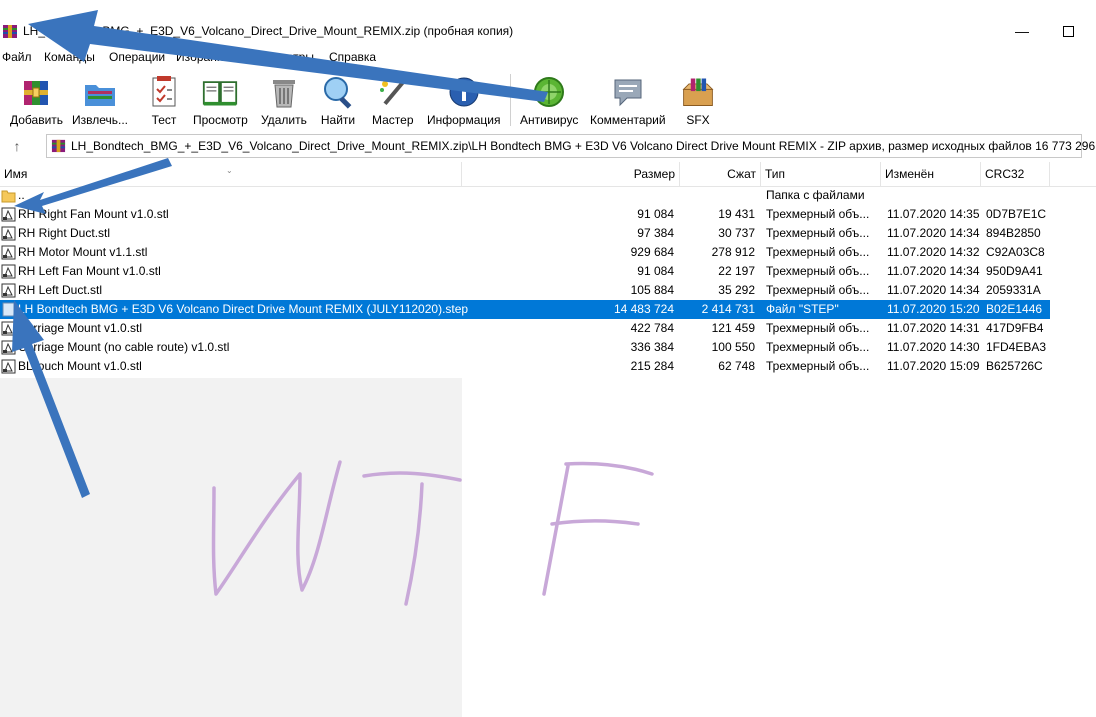 Image resolution: width=1096 pixels, height=717 pixels. I want to click on test-button: Тест, so click(164, 100).